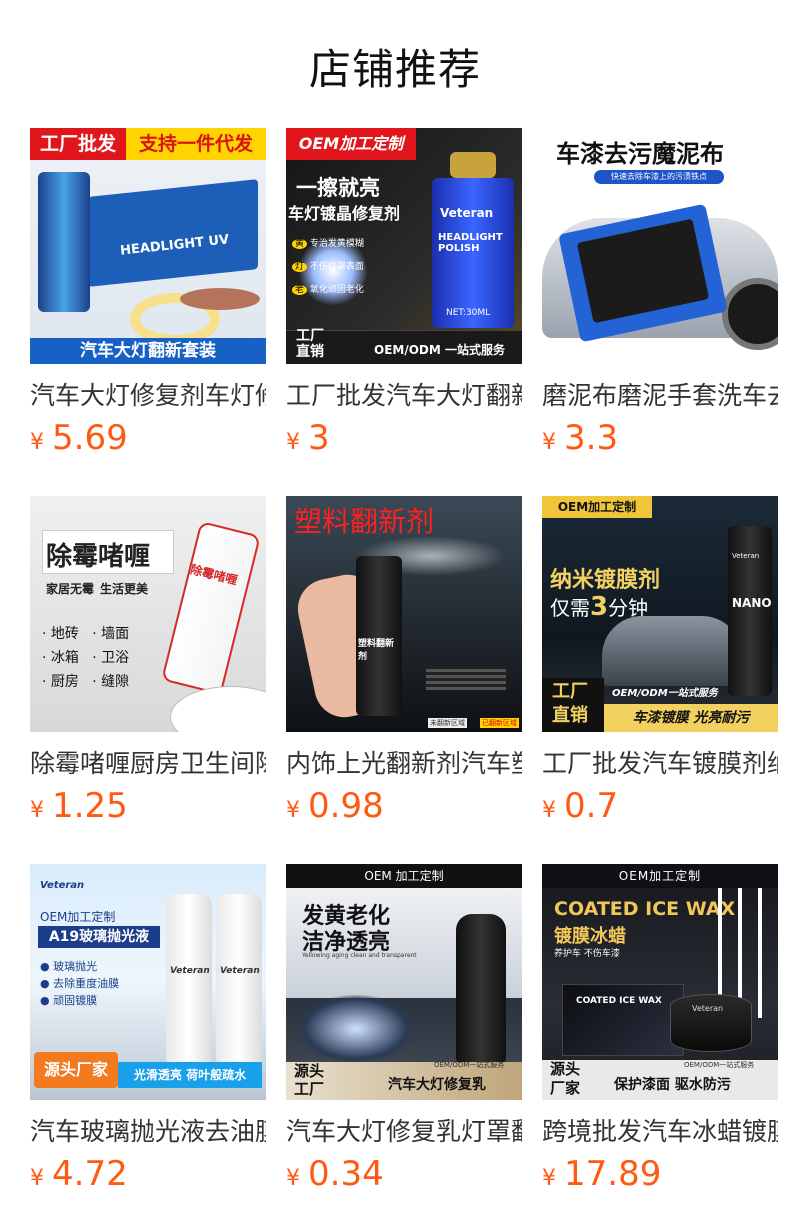  I want to click on image-tag-oem: OEM加工定制, so click(351, 144).